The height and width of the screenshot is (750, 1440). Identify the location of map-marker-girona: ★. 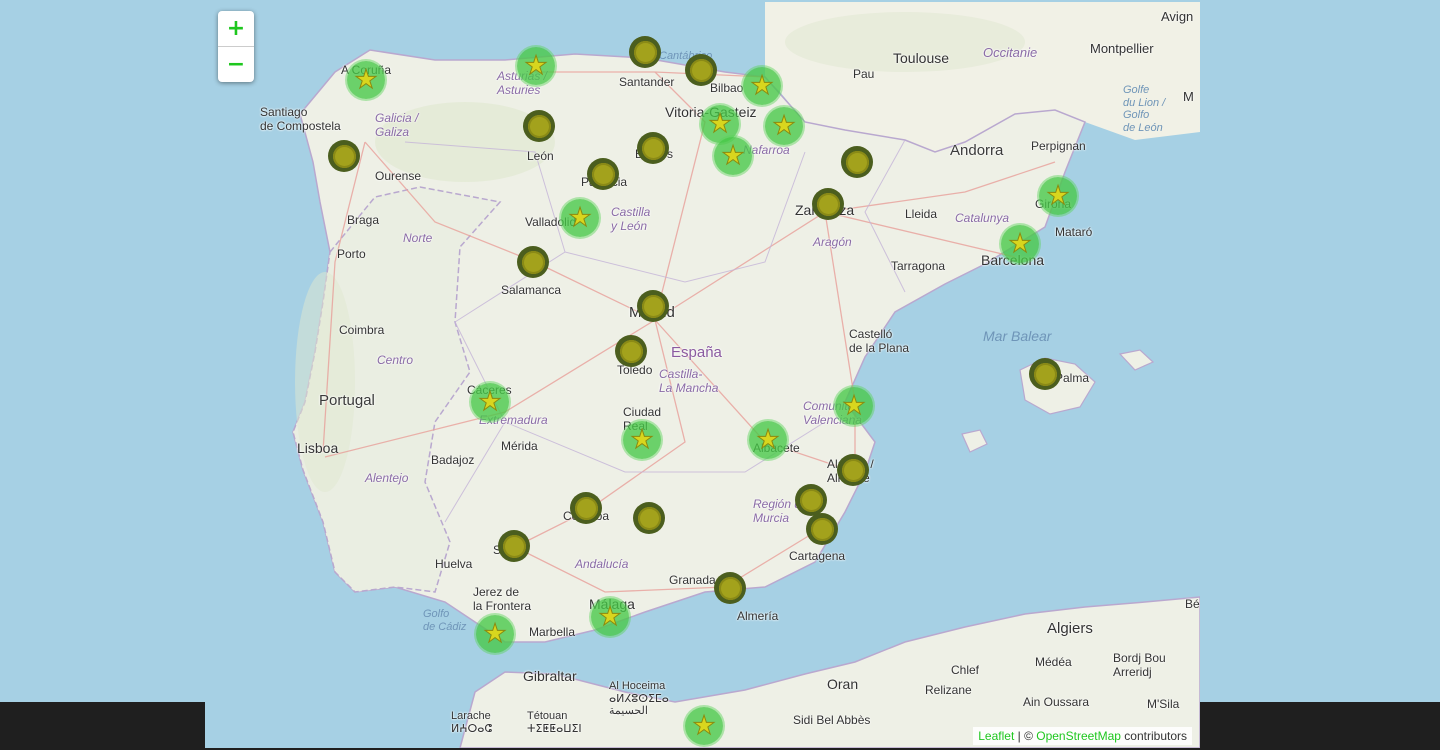
(1058, 196).